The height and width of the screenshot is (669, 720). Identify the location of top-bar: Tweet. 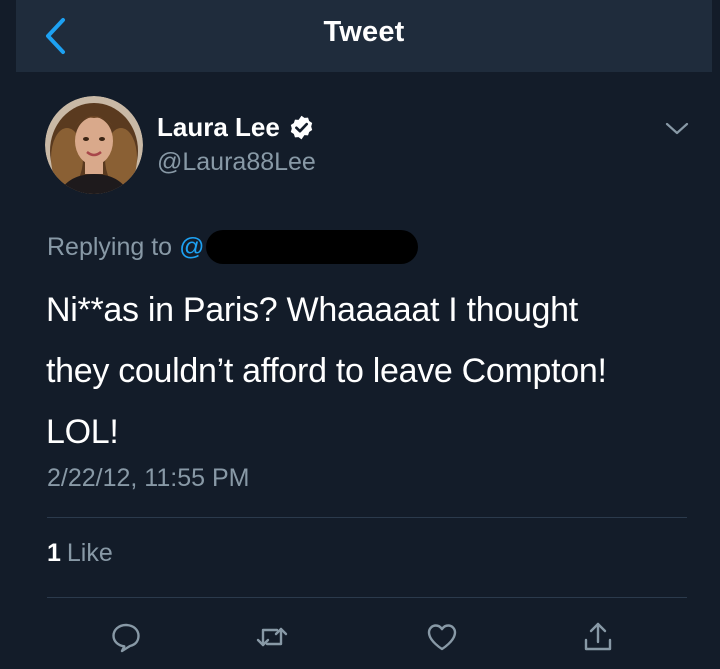
(364, 36).